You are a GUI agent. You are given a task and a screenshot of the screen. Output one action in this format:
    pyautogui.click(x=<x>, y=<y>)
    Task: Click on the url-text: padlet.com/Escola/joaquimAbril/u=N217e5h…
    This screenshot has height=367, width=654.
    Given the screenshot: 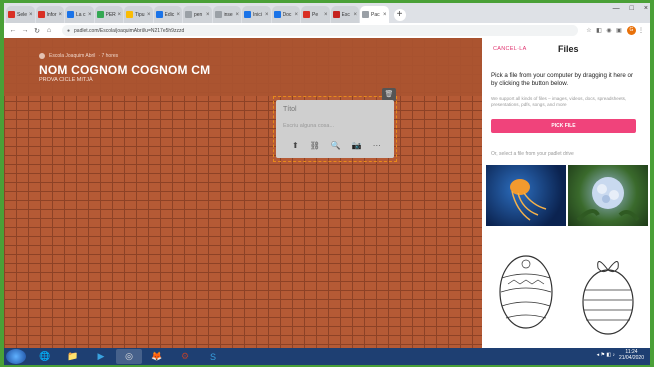 What is the action you would take?
    pyautogui.click(x=129, y=30)
    